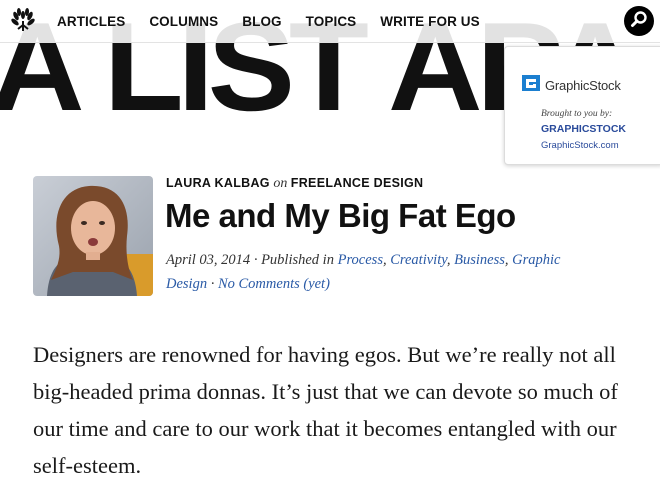  Describe the element at coordinates (429, 21) in the screenshot. I see `nav-write-for-us: WRITE FOR US` at that location.